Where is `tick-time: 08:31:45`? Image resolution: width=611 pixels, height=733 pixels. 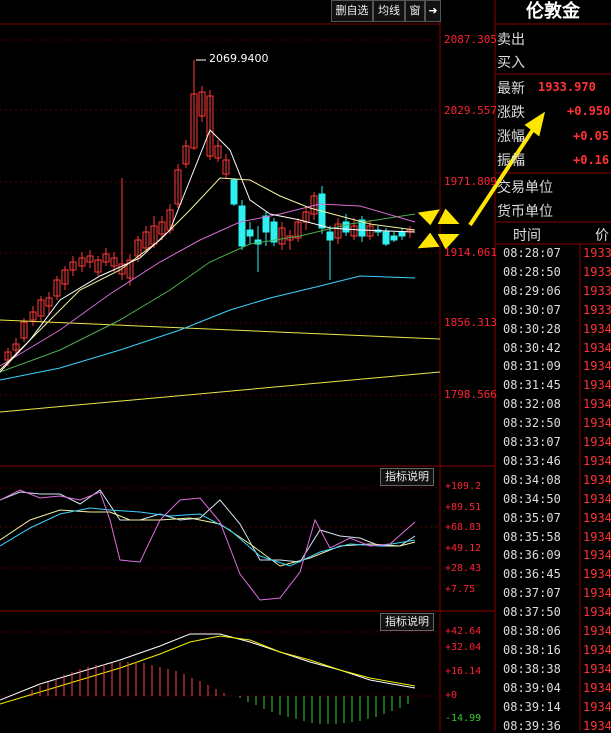
tick-time: 08:31:45 is located at coordinates (532, 385).